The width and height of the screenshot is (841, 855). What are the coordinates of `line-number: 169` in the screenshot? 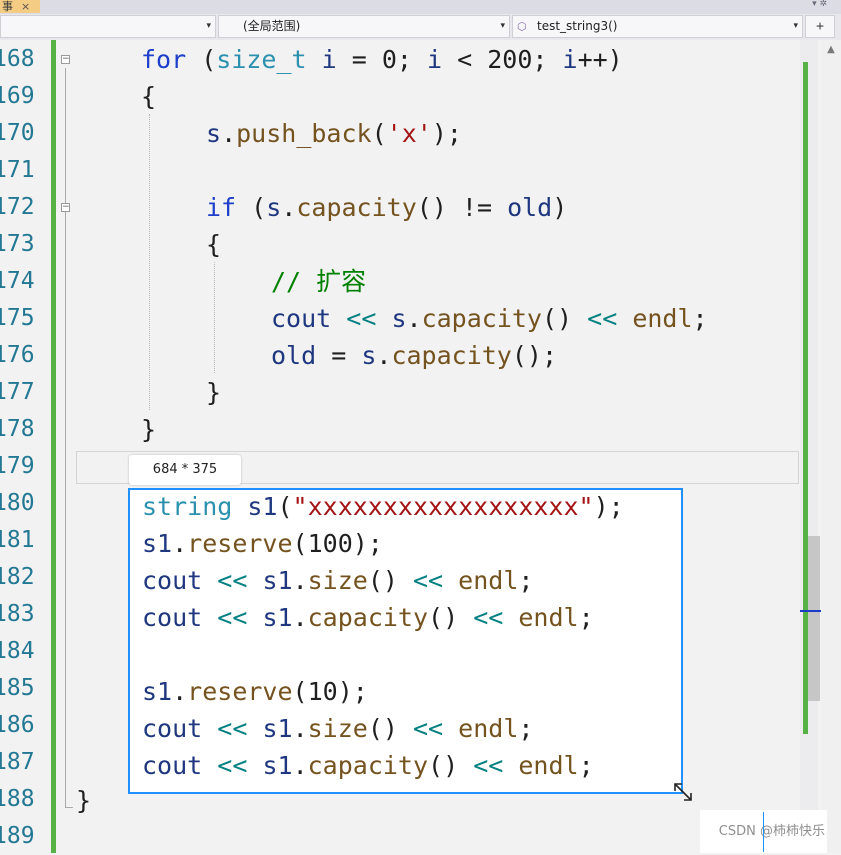 It's located at (17, 96).